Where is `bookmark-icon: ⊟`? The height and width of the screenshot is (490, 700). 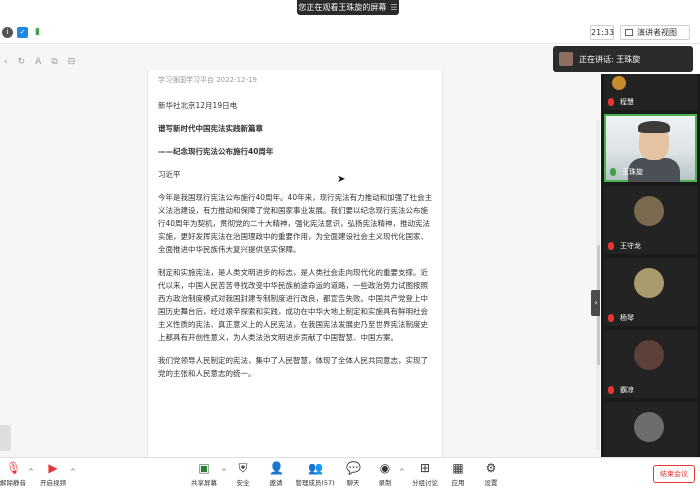
bookmark-icon: ⊟ is located at coordinates (72, 62).